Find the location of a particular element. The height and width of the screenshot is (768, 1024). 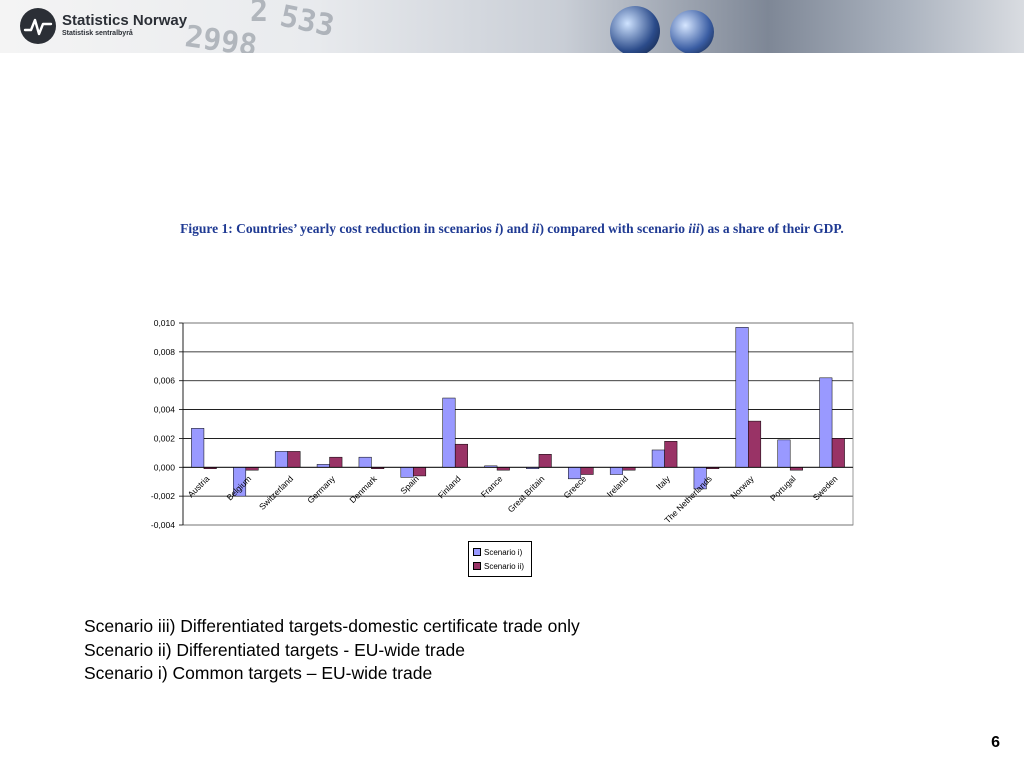

y-tick-label: 0,008 is located at coordinates (165, 352).